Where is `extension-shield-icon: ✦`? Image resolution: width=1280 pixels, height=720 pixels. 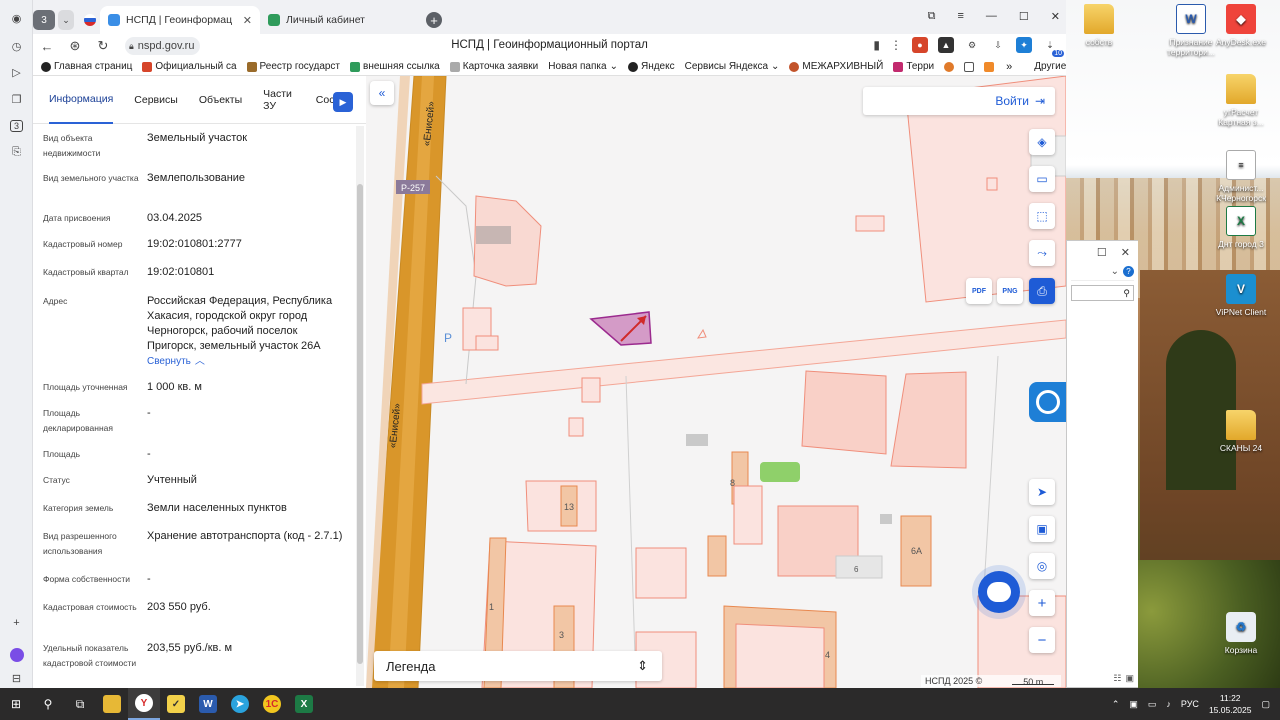
extension-shield-icon: ✦ is located at coordinates (1024, 45).